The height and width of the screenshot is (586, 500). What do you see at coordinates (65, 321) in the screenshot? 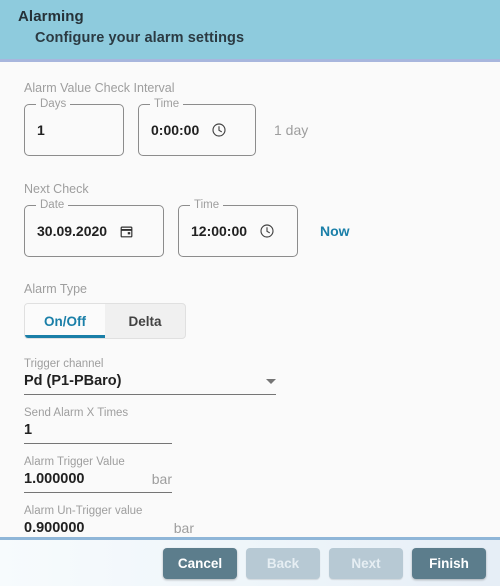
I see `tab-on-off: On/Off` at bounding box center [65, 321].